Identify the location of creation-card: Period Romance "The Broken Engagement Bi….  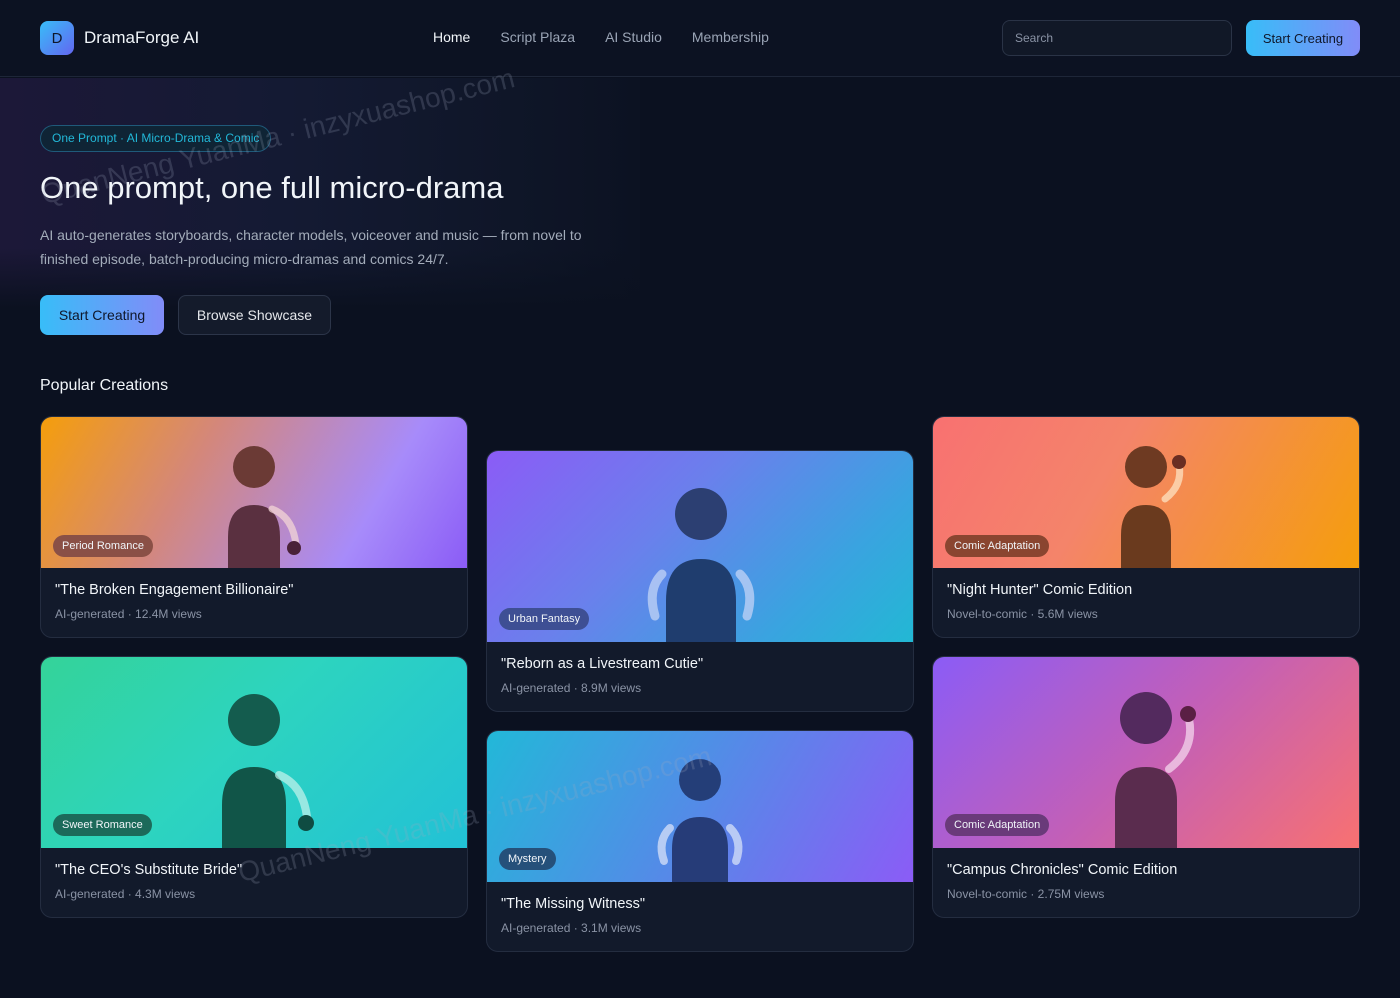
(254, 527).